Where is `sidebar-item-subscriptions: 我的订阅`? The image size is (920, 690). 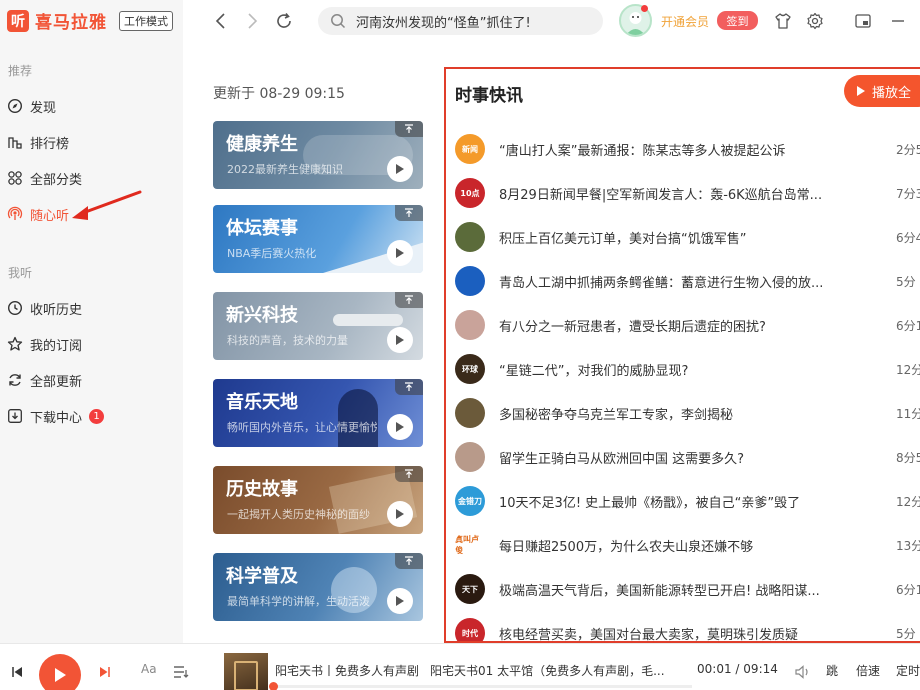
sidebar-item-subscriptions: 我的订阅 is located at coordinates (92, 344).